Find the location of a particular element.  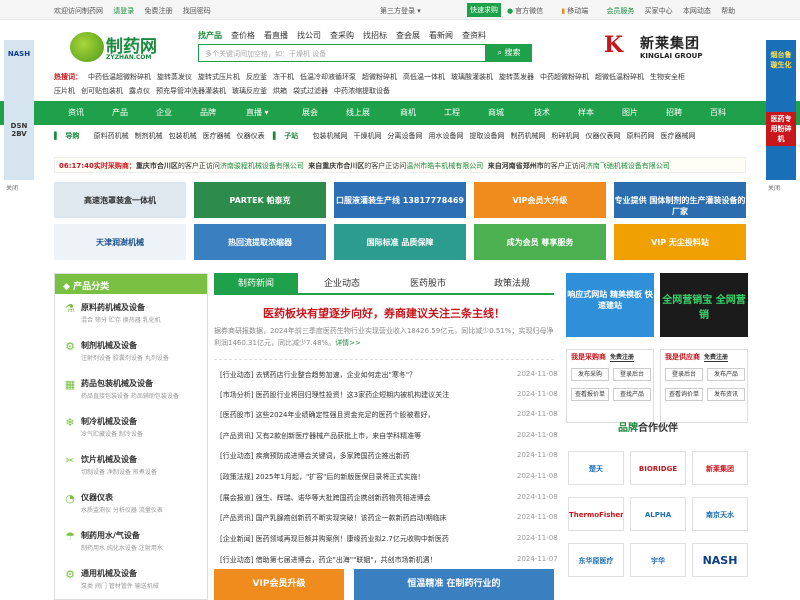

news-headline: 医药板块有望逐步向好，券商建议关注三条主线！ is located at coordinates (384, 313).